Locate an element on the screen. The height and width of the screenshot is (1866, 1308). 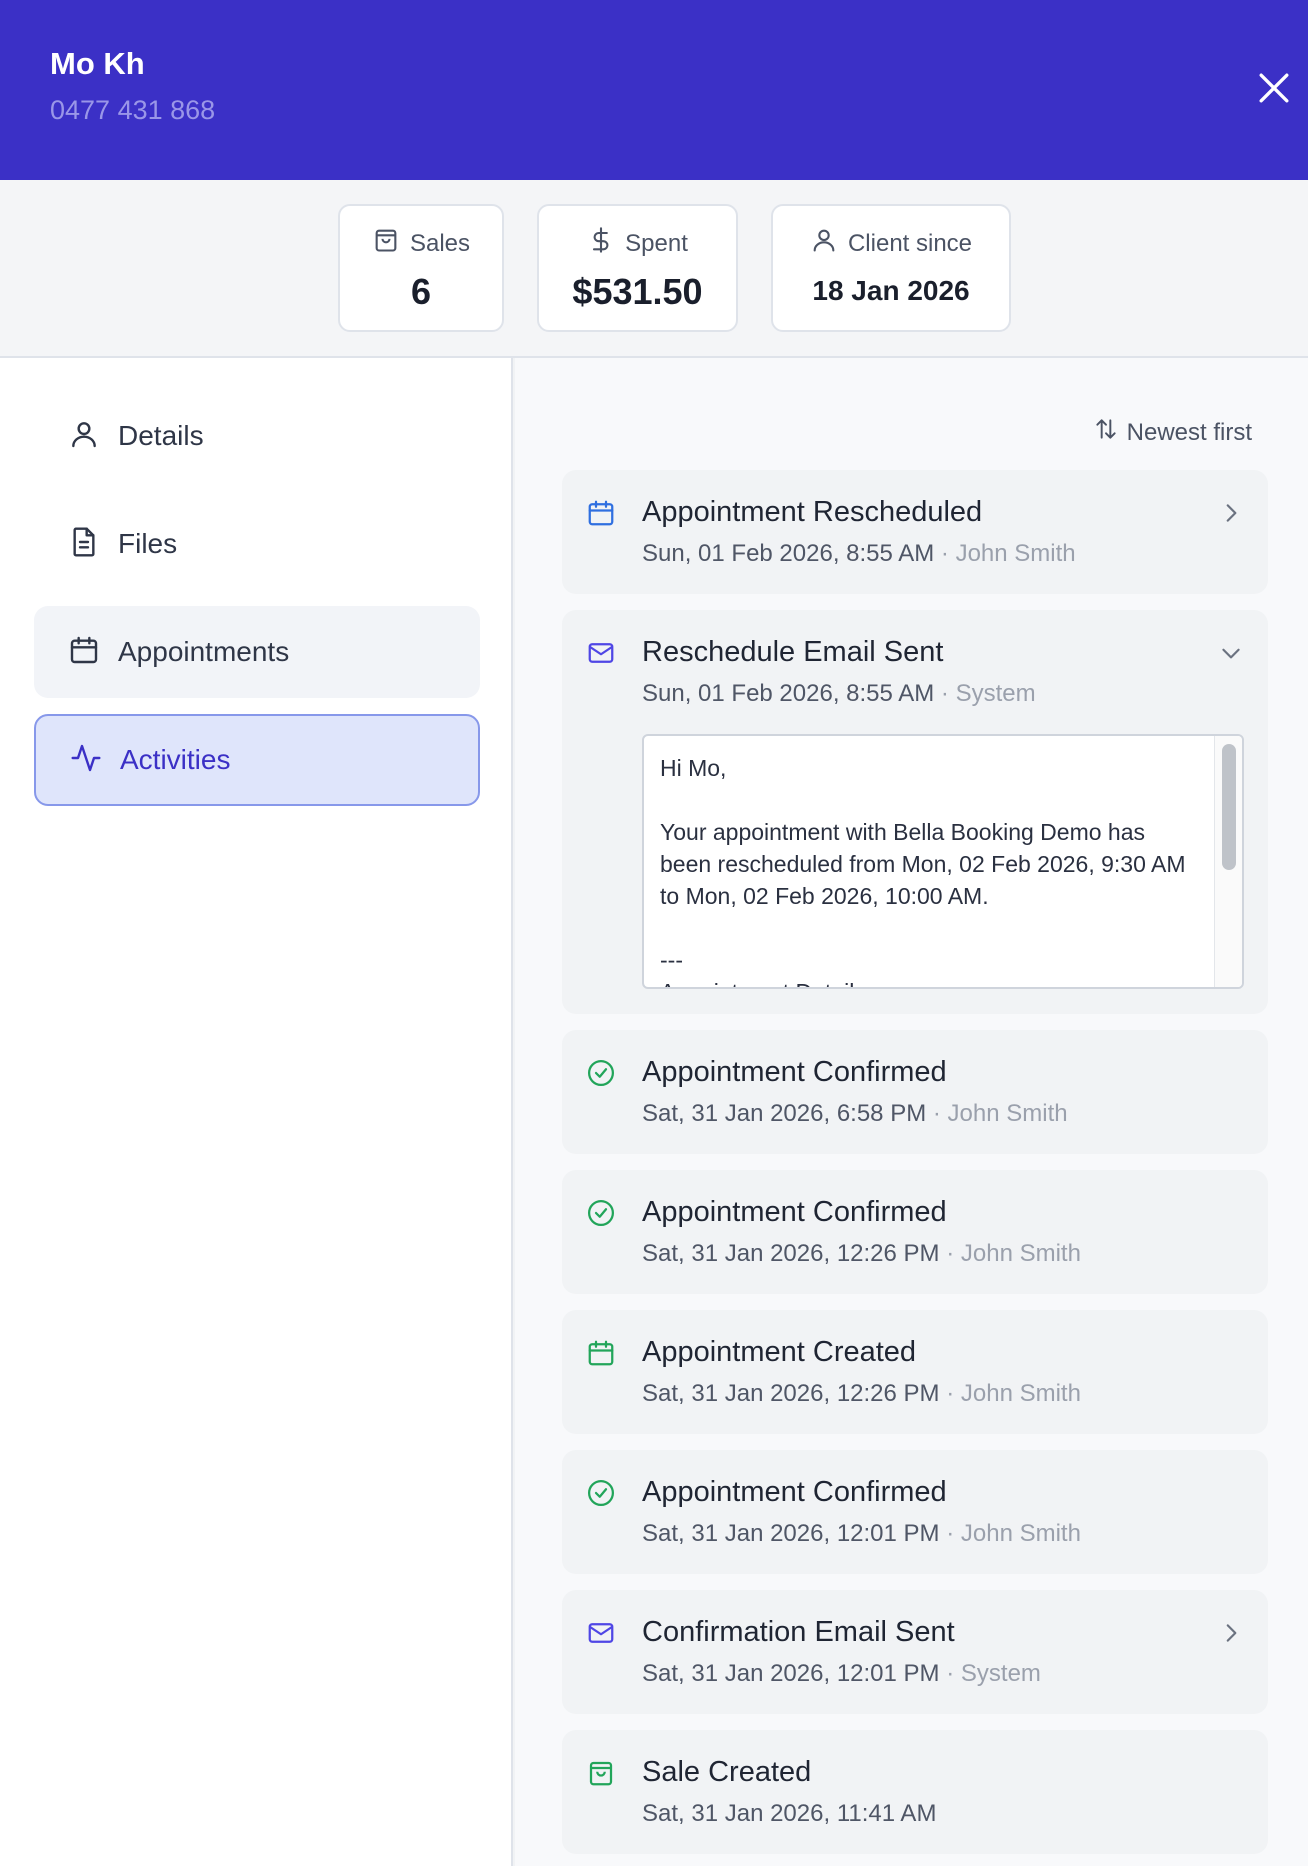
activity-meta: Sun, 01 Feb 2026, 8:55 AM · John Smith is located at coordinates (859, 554).